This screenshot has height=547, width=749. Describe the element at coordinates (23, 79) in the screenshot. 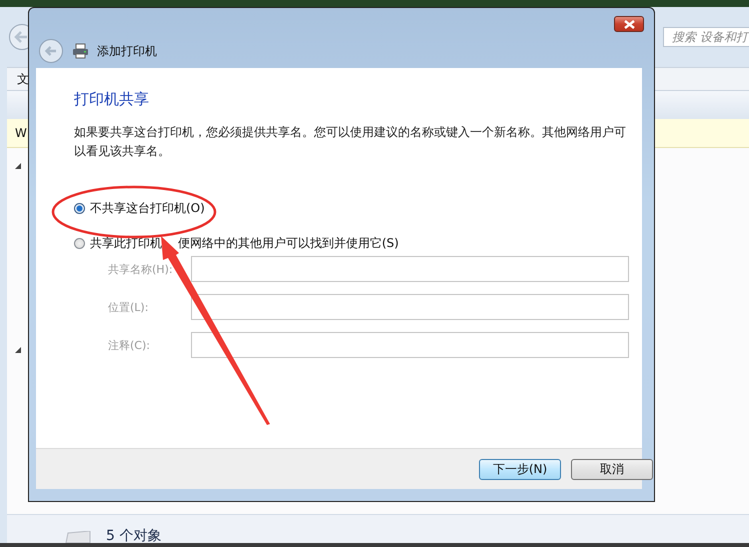

I see `menu-item: 文` at that location.